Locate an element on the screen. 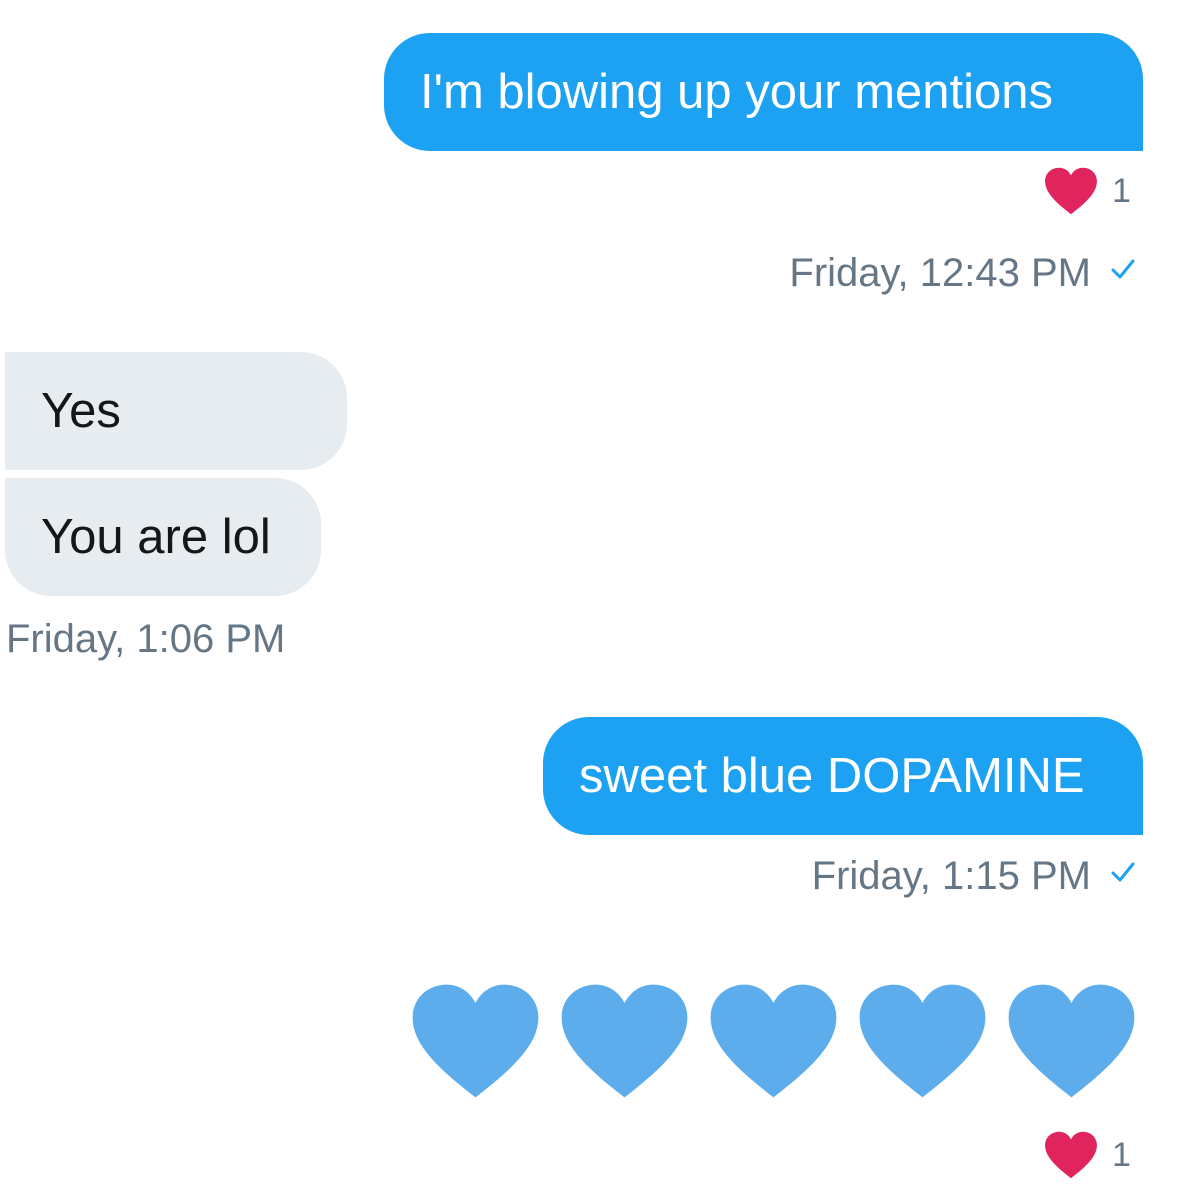 This screenshot has width=1177, height=1200. message-text: You are lol is located at coordinates (156, 536).